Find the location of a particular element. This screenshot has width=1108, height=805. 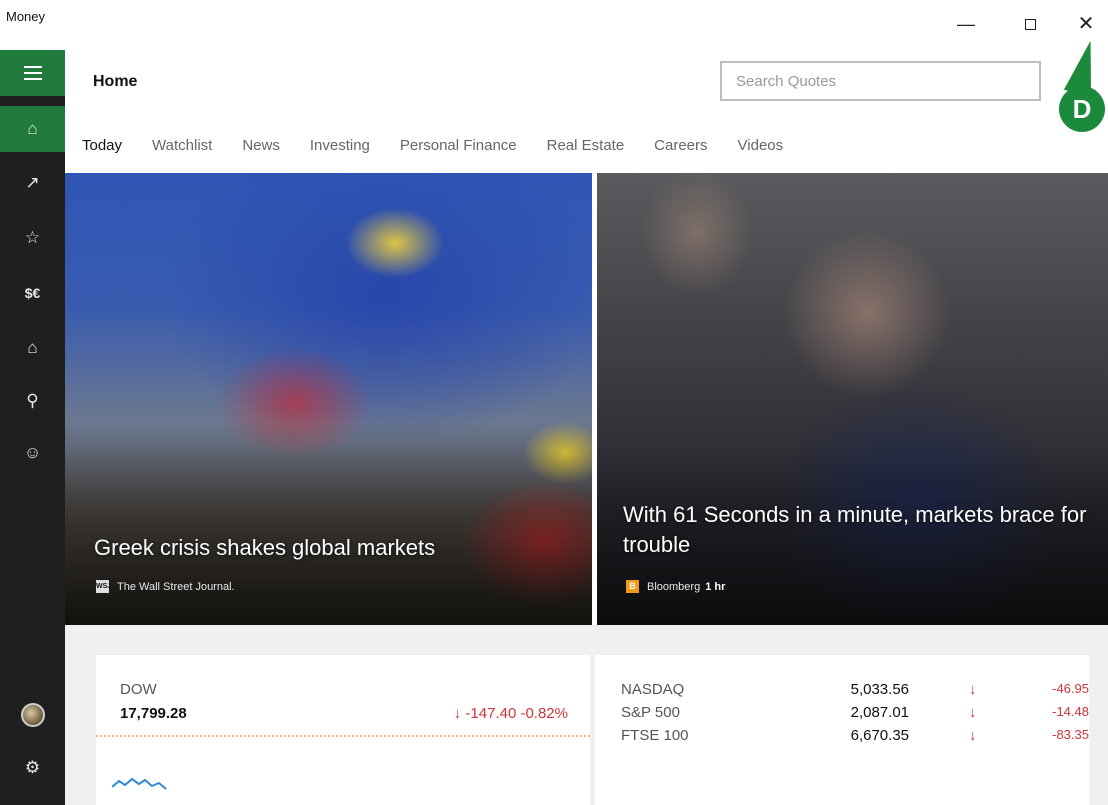

tab-careers: Careers is located at coordinates (680, 145).